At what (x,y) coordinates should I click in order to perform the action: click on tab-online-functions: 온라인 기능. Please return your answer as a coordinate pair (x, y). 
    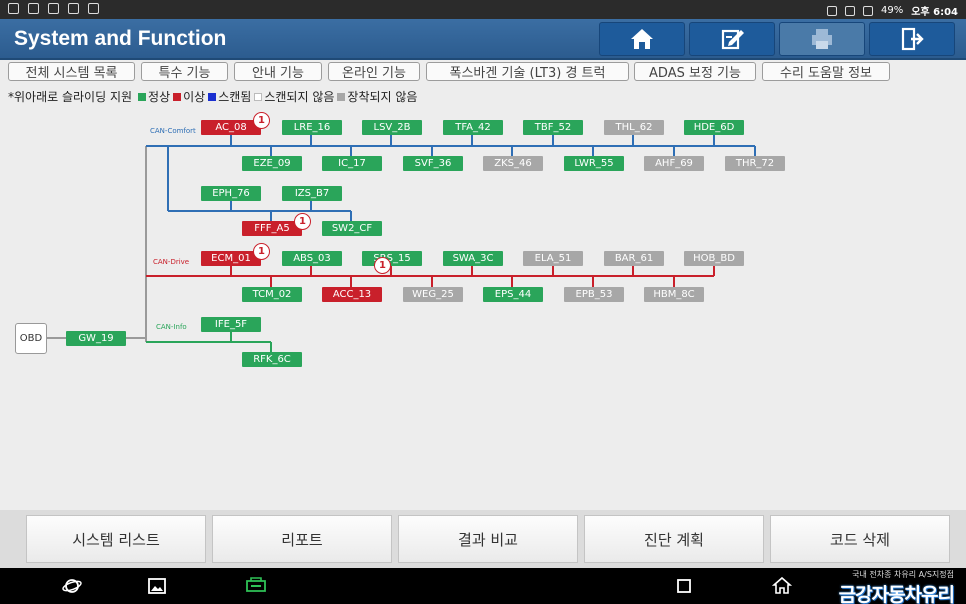
    Looking at the image, I should click on (374, 71).